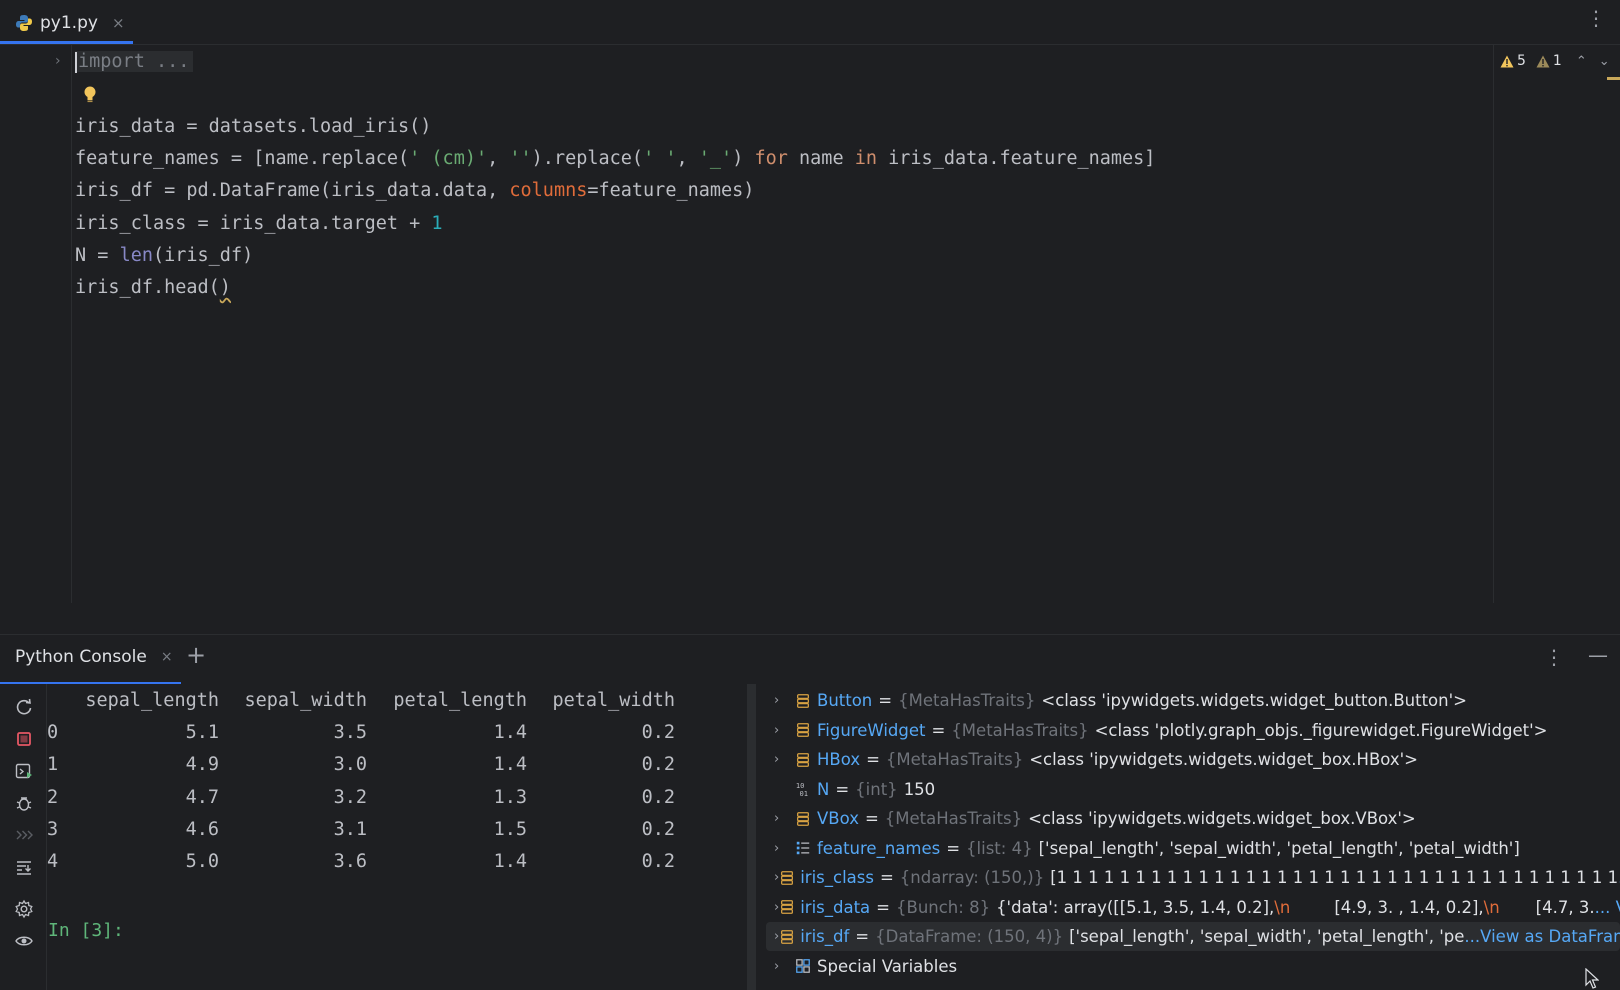 Image resolution: width=1620 pixels, height=990 pixels. What do you see at coordinates (823, 789) in the screenshot?
I see `variable-name: N` at bounding box center [823, 789].